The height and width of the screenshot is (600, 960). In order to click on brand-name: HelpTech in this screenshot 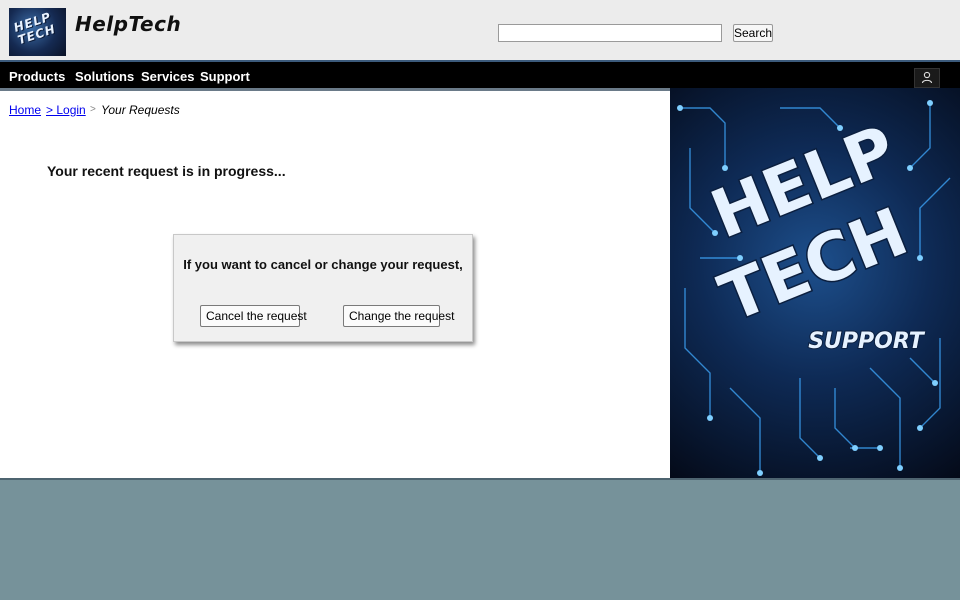, I will do `click(128, 24)`.